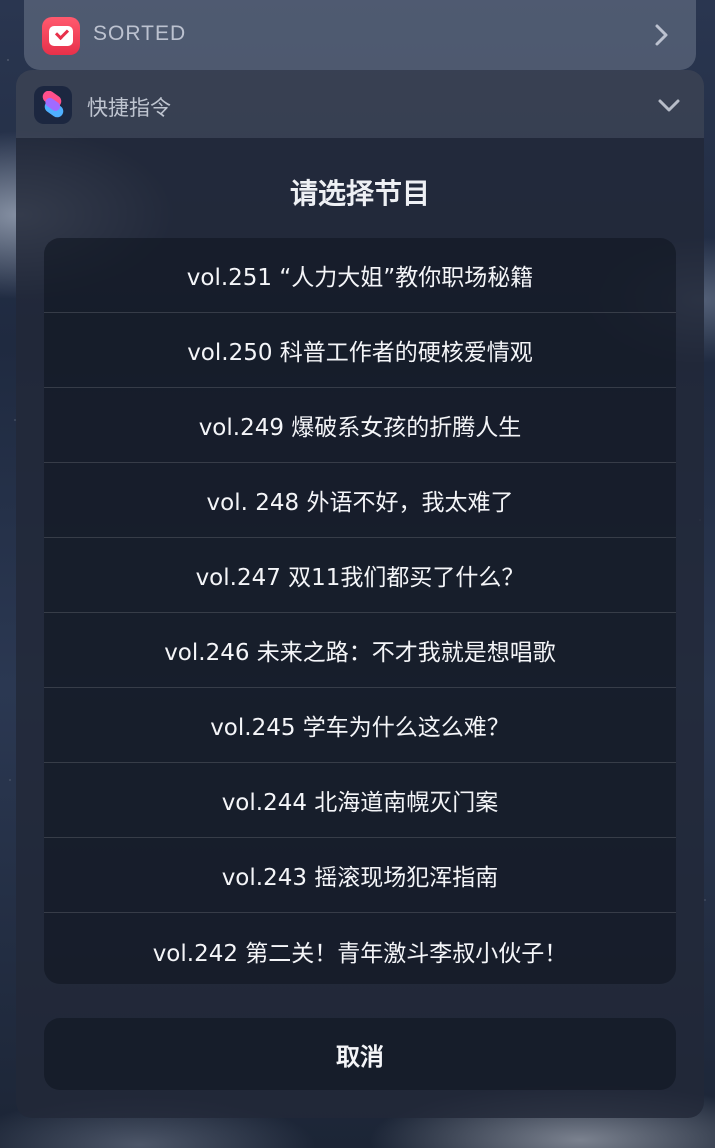 The width and height of the screenshot is (715, 1148). What do you see at coordinates (129, 108) in the screenshot?
I see `shortcuts-widget-title: 快捷指令` at bounding box center [129, 108].